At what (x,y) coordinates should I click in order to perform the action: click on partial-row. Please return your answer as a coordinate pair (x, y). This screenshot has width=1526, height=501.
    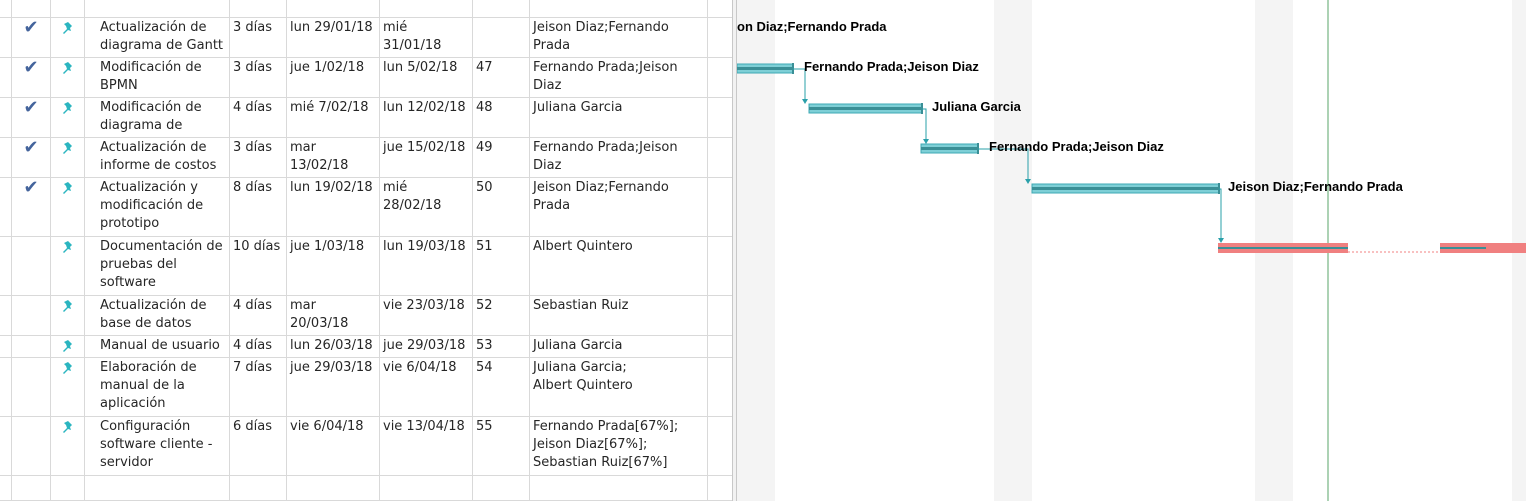
    Looking at the image, I should click on (368, 9).